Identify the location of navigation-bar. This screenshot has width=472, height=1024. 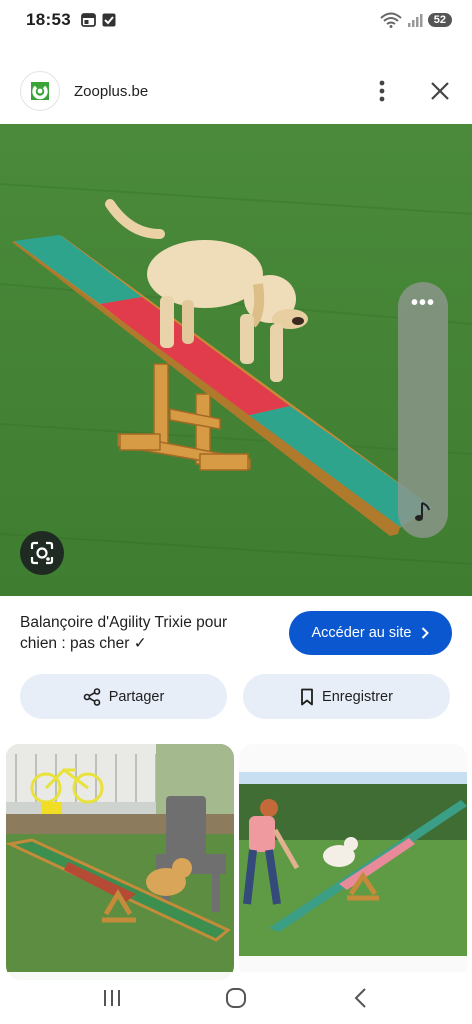
(236, 998).